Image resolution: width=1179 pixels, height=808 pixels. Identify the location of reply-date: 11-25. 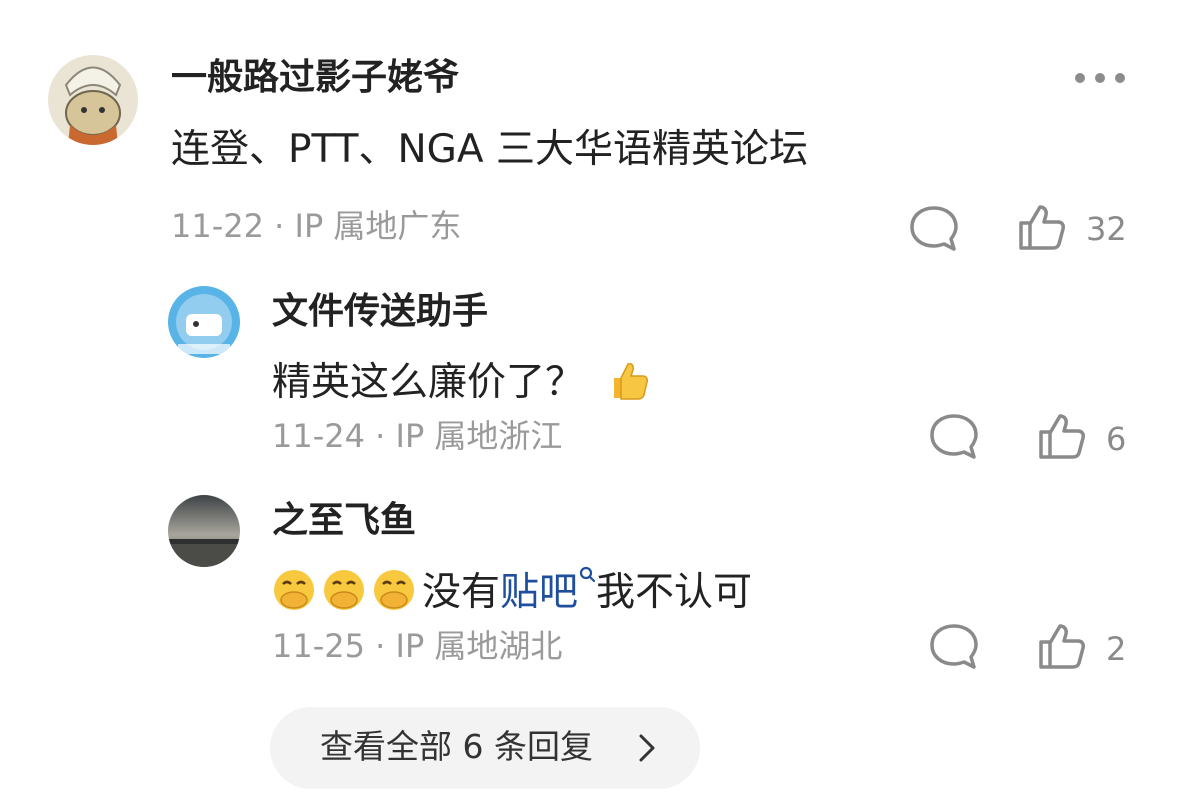
(318, 646).